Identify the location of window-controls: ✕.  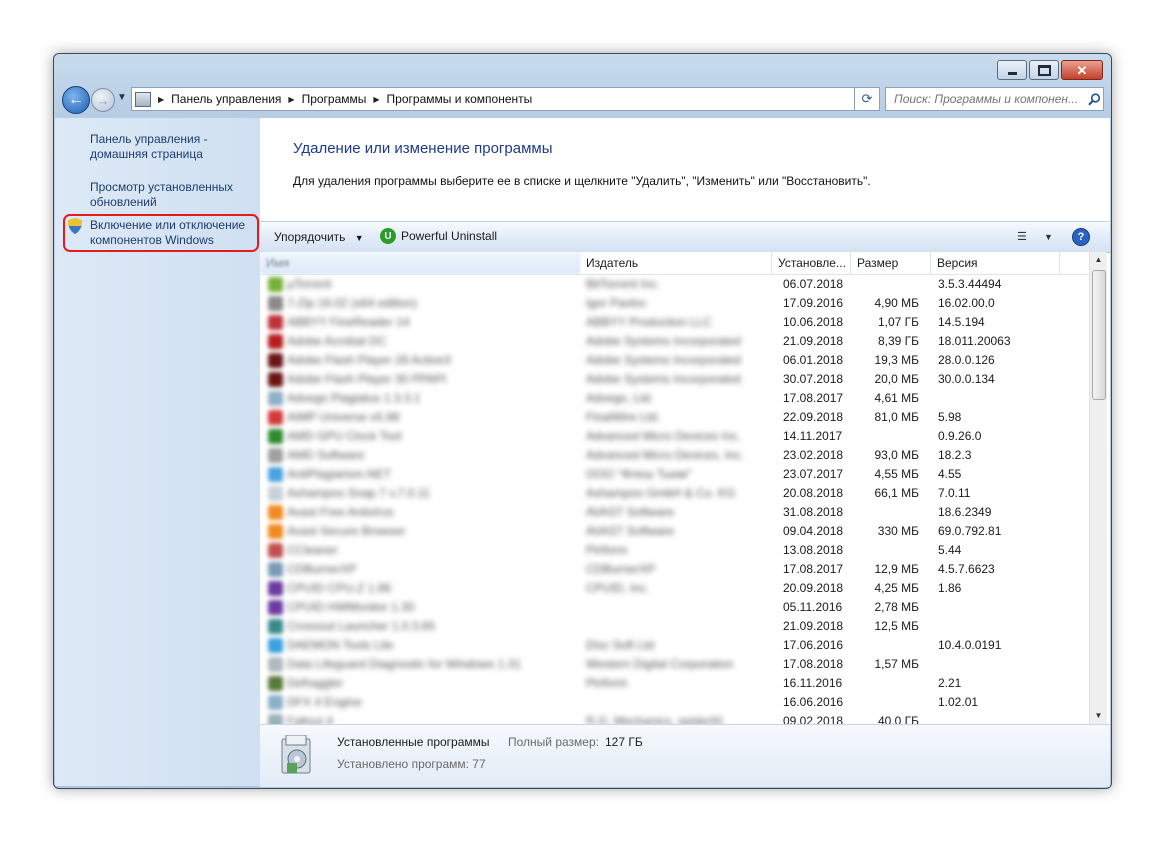
(1050, 70).